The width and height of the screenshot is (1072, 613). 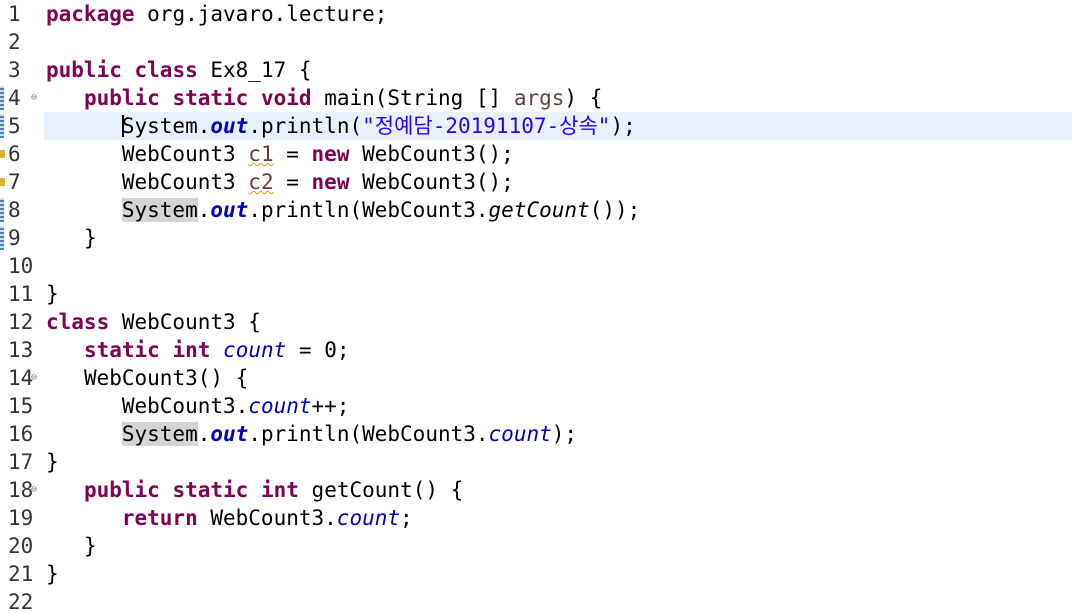 What do you see at coordinates (22, 322) in the screenshot?
I see `line-gutter: 12` at bounding box center [22, 322].